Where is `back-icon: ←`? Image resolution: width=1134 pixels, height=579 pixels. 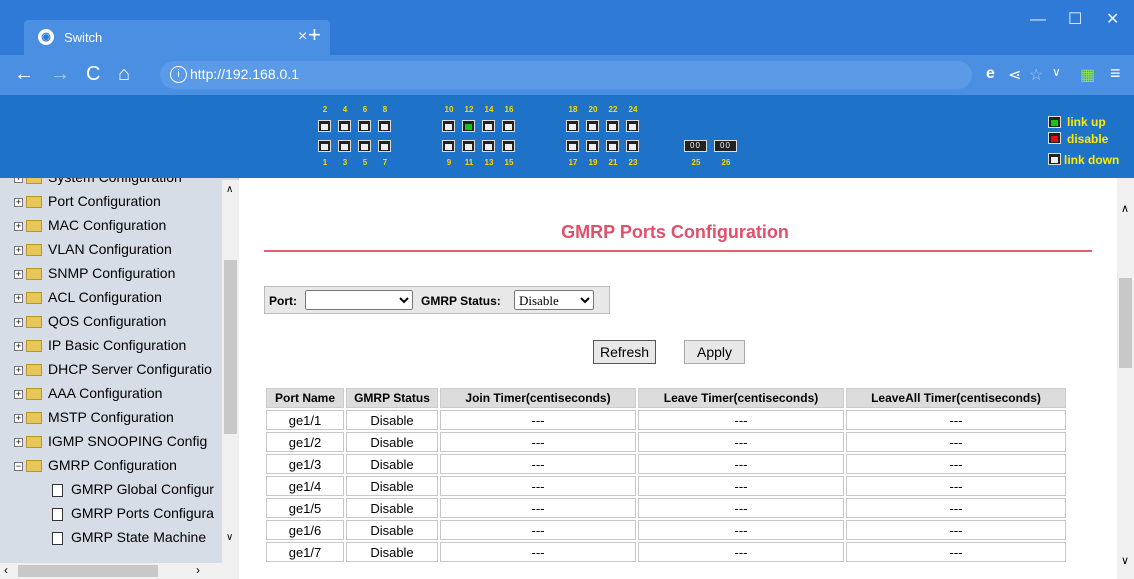
back-icon: ← is located at coordinates (24, 74).